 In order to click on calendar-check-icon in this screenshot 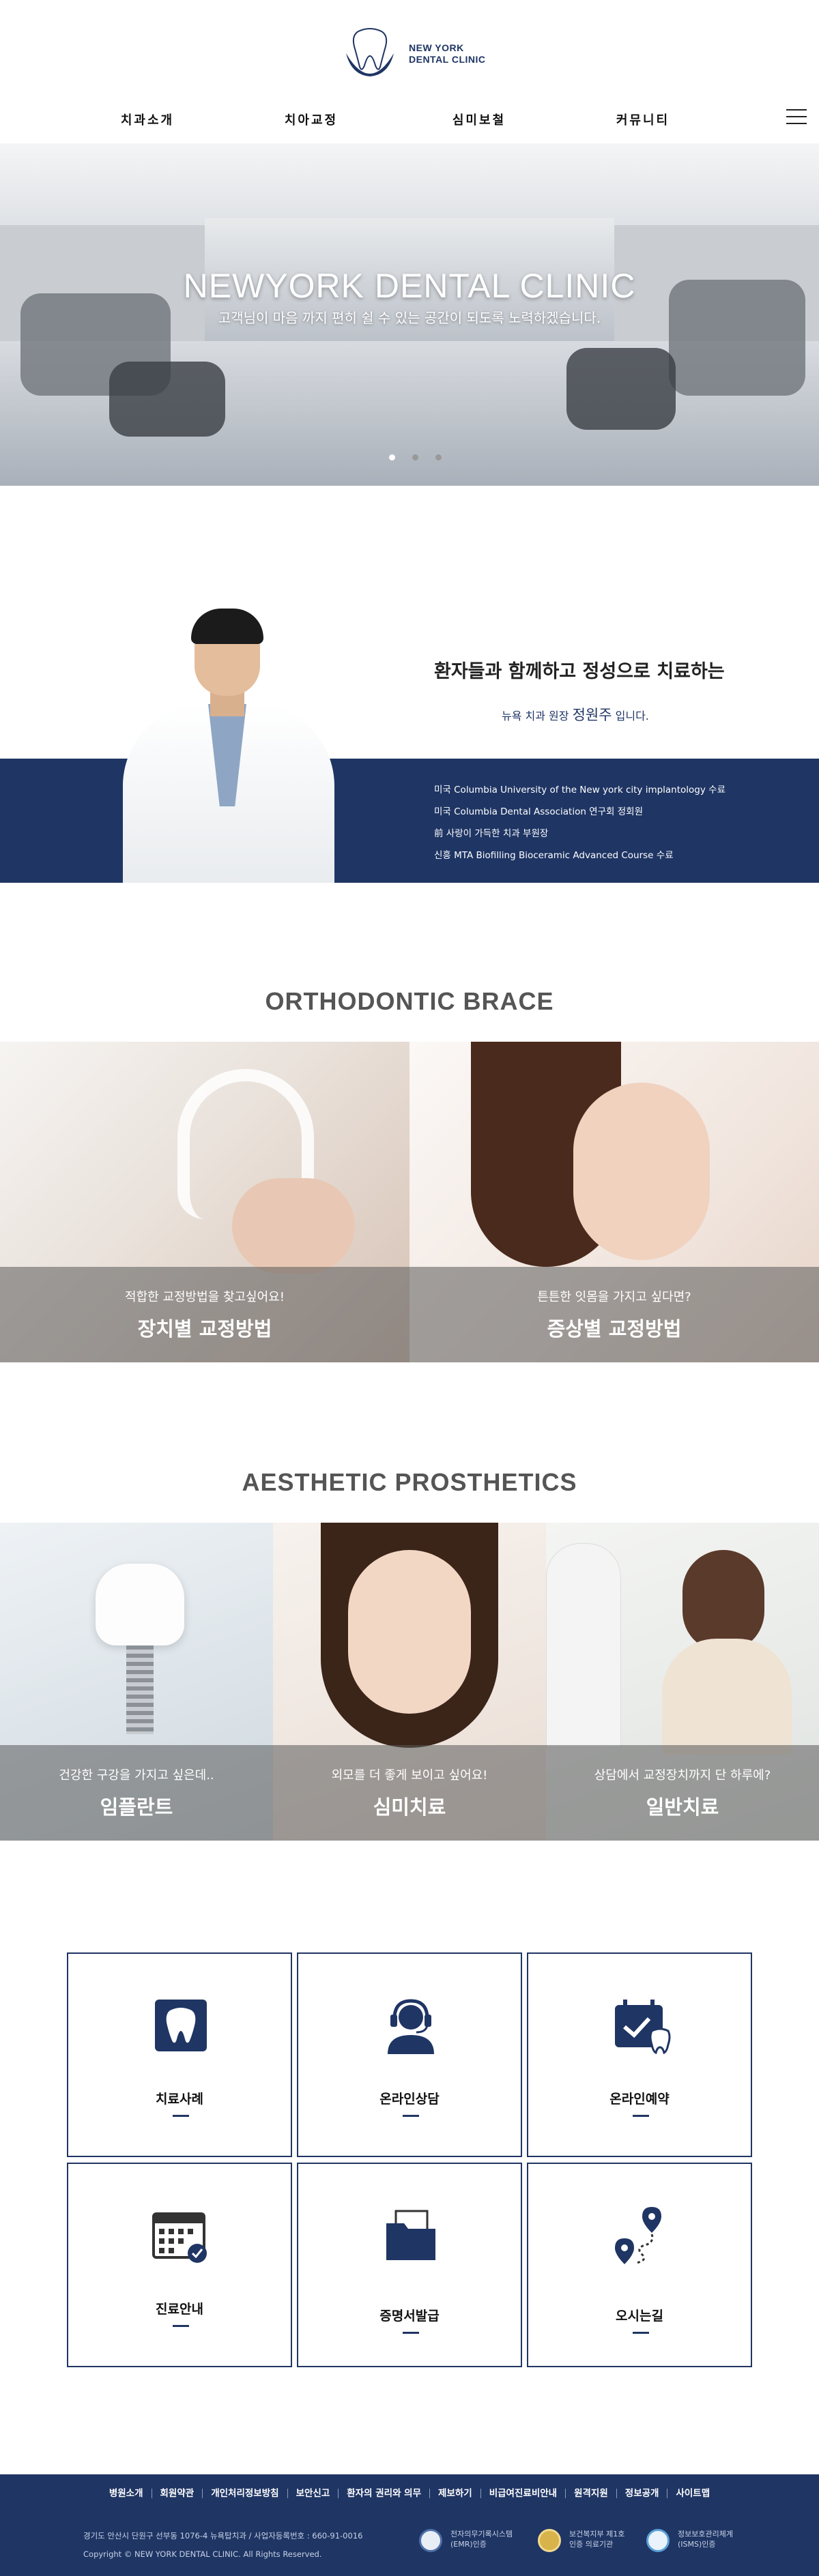, I will do `click(179, 2237)`.